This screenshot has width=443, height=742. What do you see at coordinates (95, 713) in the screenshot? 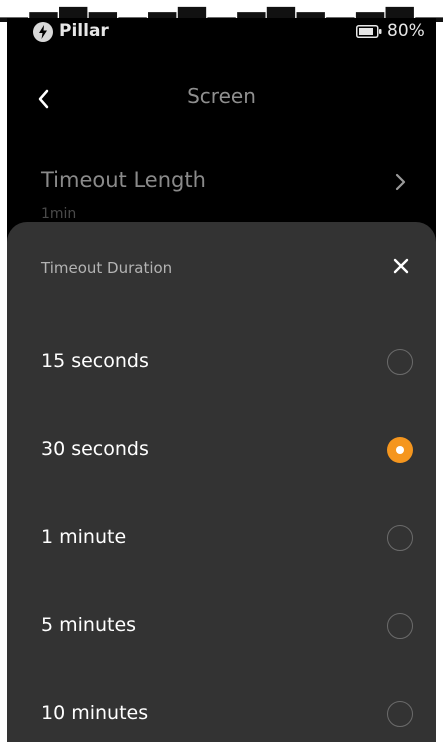
I see `option-label: 10 minutes` at bounding box center [95, 713].